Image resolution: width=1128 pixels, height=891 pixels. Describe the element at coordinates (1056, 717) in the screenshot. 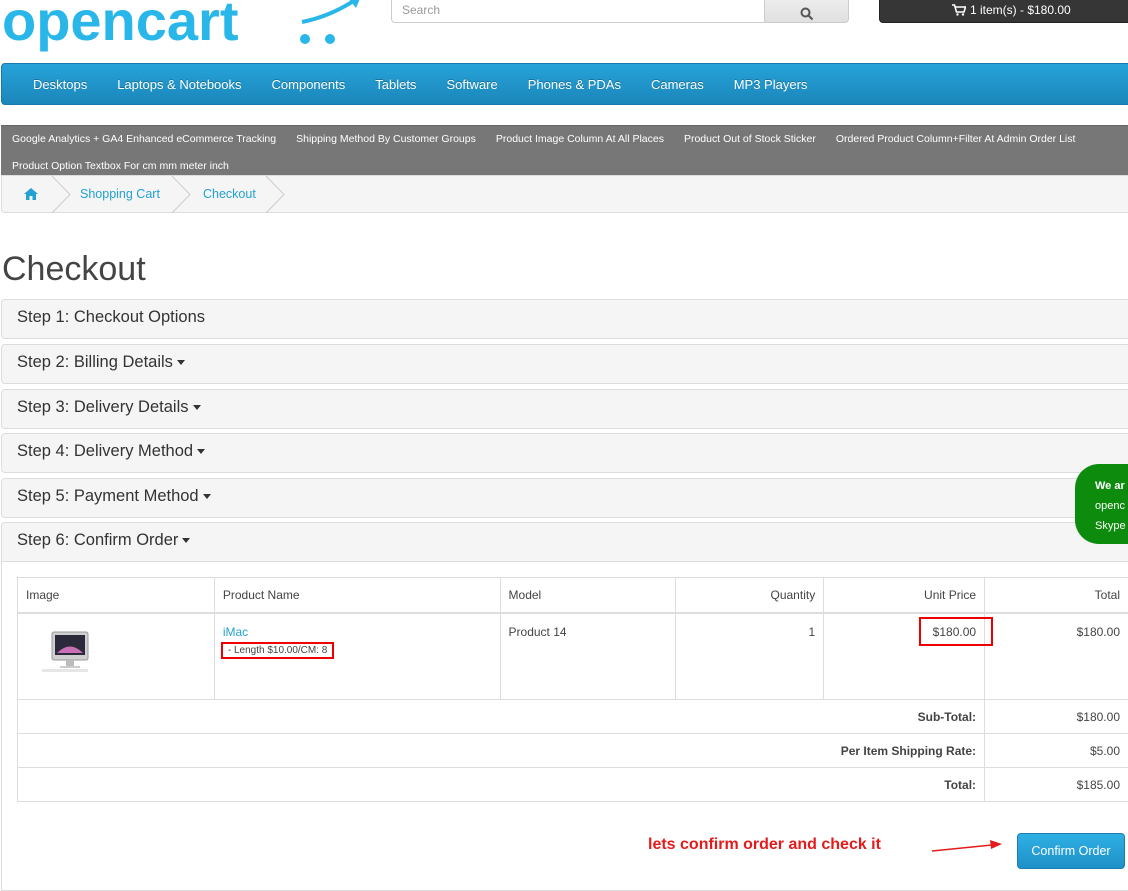

I see `subtotal-value: $180.00` at that location.